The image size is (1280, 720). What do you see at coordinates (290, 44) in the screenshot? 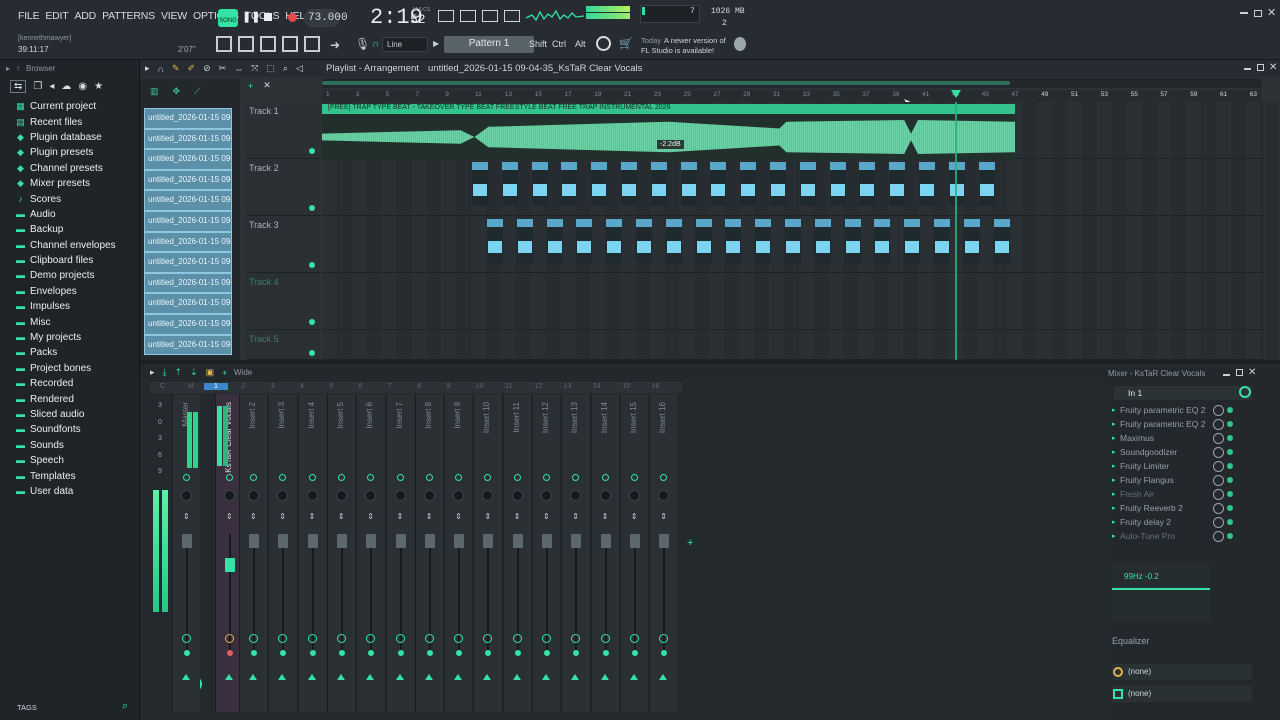
I see `mixer-view-icon` at bounding box center [290, 44].